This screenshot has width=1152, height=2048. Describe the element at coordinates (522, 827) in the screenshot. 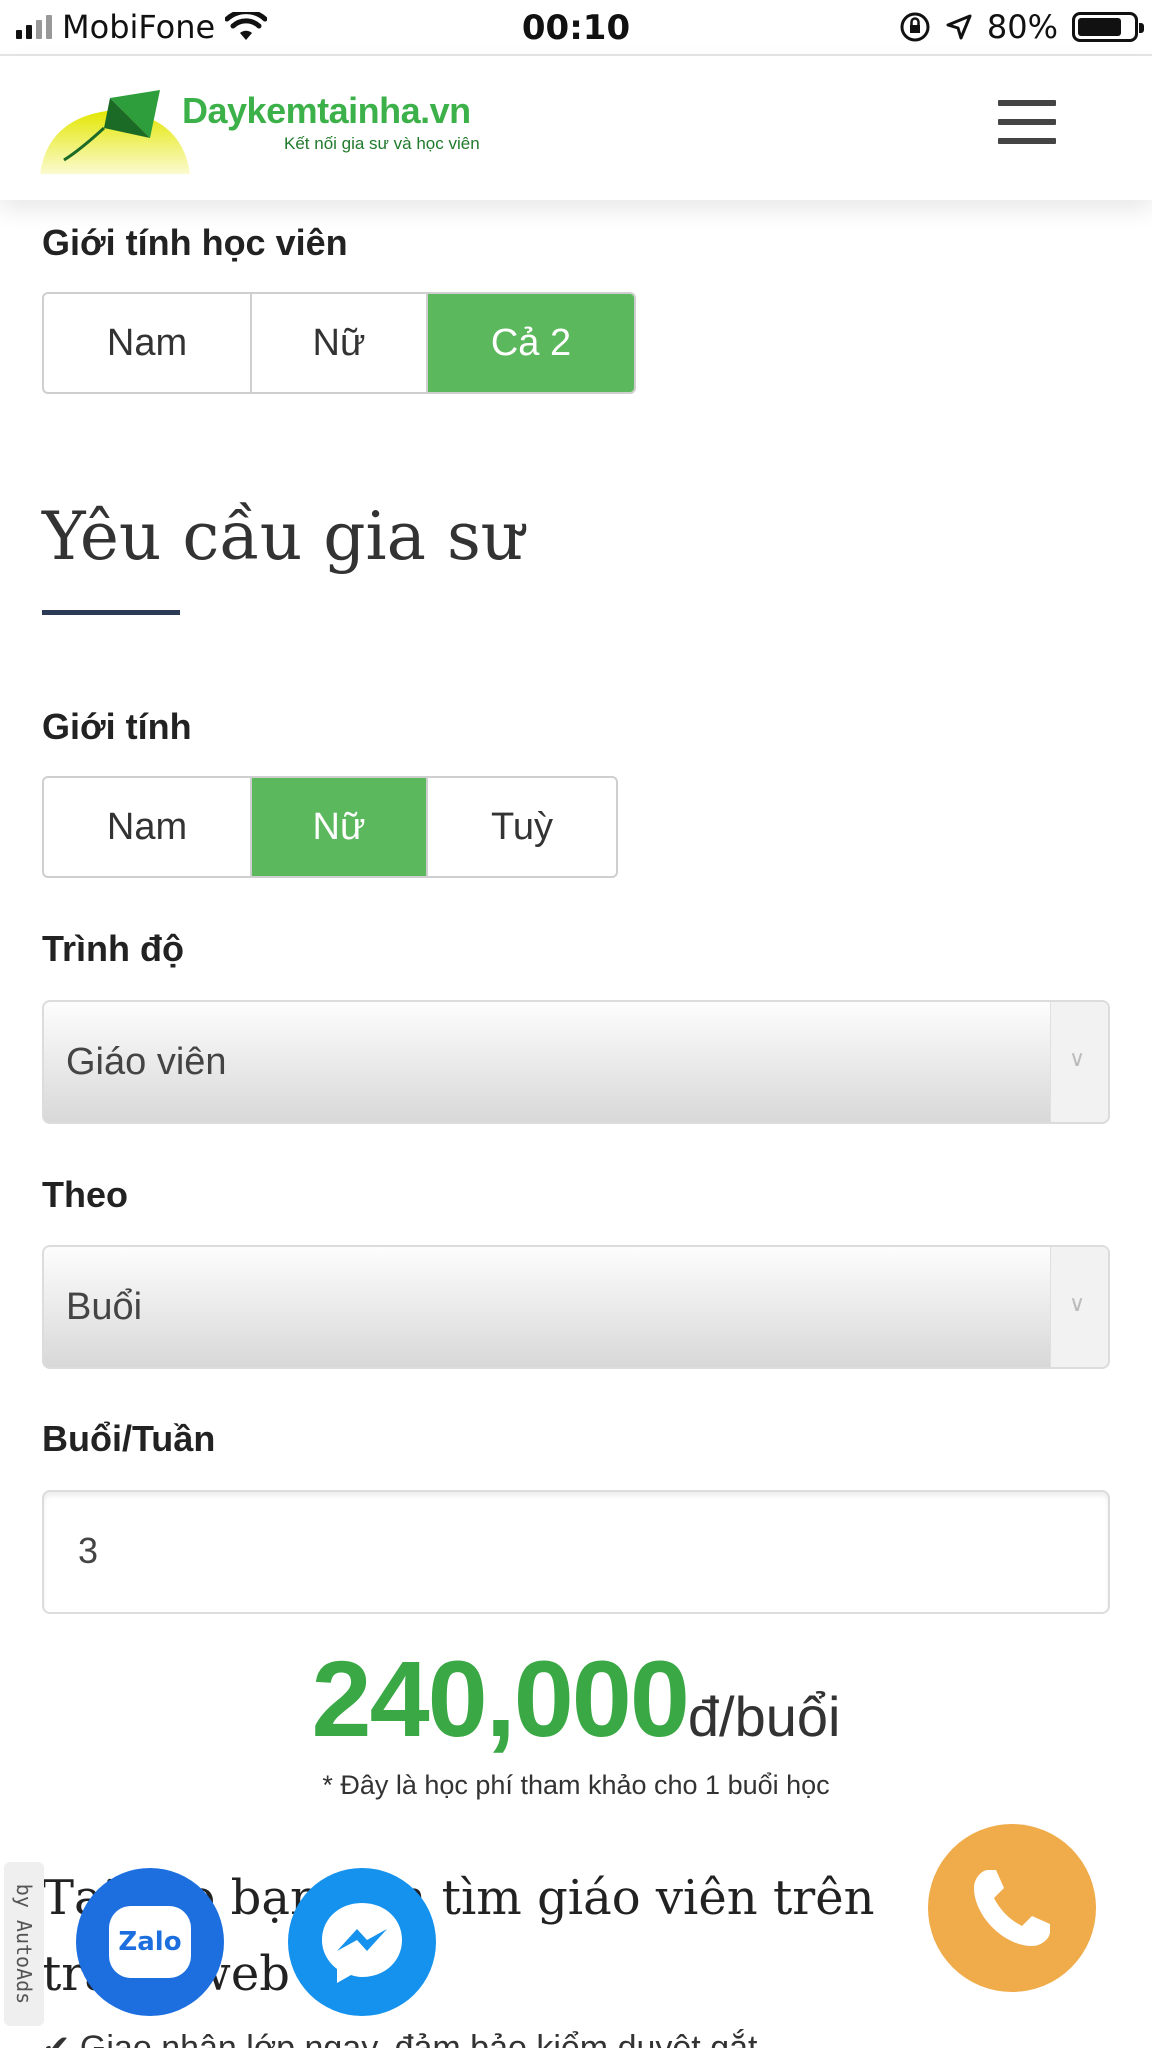

I see `tutor-gender-option-tuy: Tuỳ` at that location.